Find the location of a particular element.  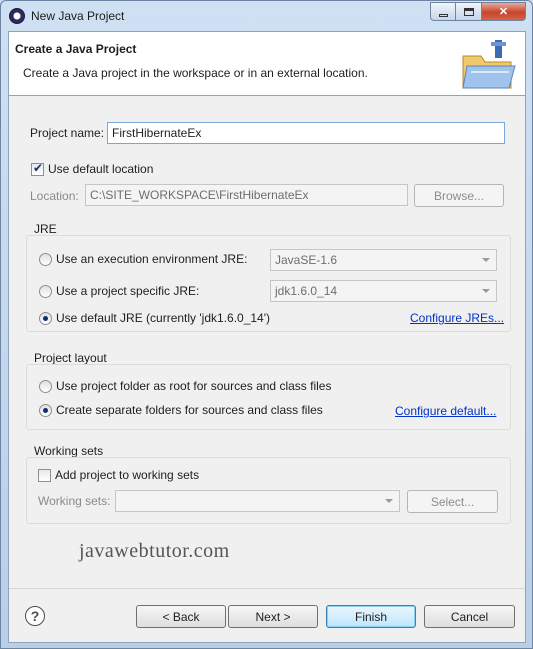

project-layout-group-title: Project layout is located at coordinates (70, 358).